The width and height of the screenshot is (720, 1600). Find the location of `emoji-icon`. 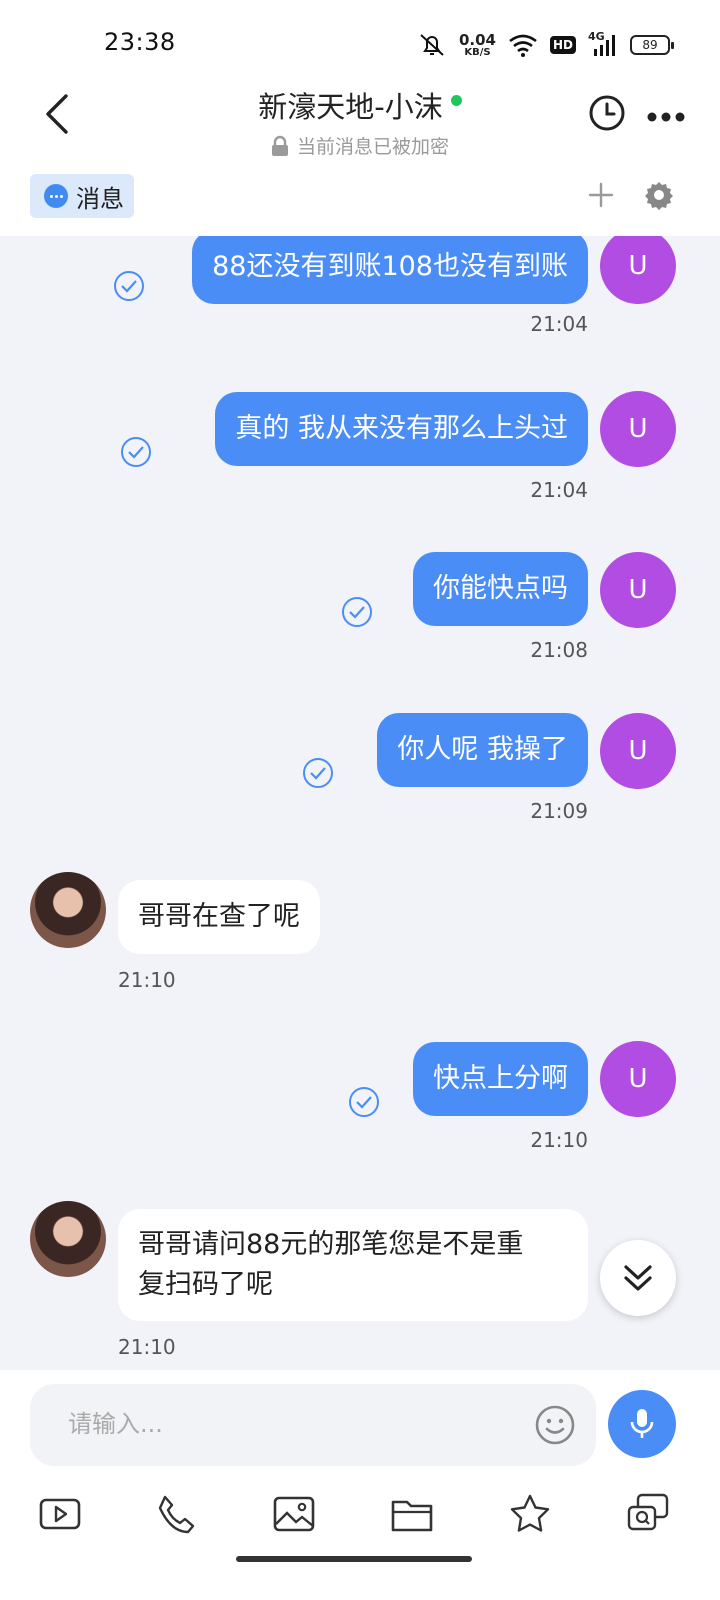

emoji-icon is located at coordinates (555, 1425).